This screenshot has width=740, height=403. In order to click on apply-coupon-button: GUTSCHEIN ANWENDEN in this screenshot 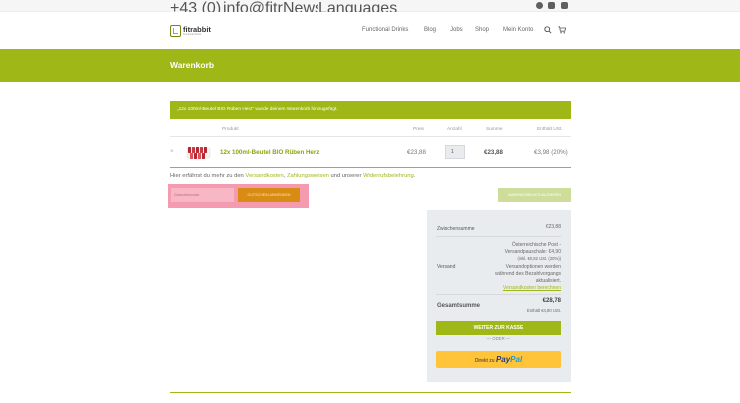, I will do `click(269, 195)`.